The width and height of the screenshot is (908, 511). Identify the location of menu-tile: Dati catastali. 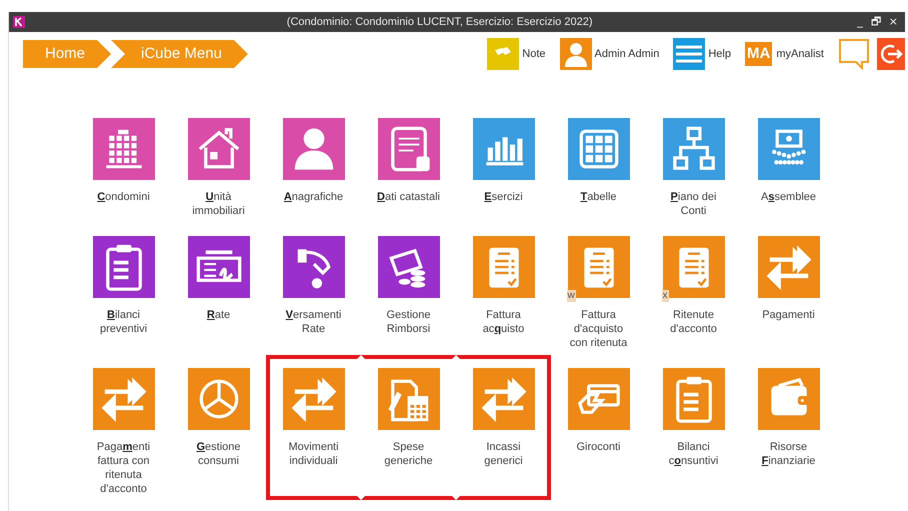
(409, 168).